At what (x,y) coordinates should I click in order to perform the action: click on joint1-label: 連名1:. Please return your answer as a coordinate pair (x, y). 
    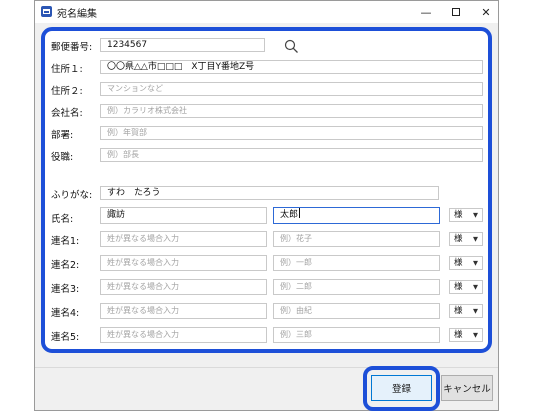
    Looking at the image, I should click on (65, 241).